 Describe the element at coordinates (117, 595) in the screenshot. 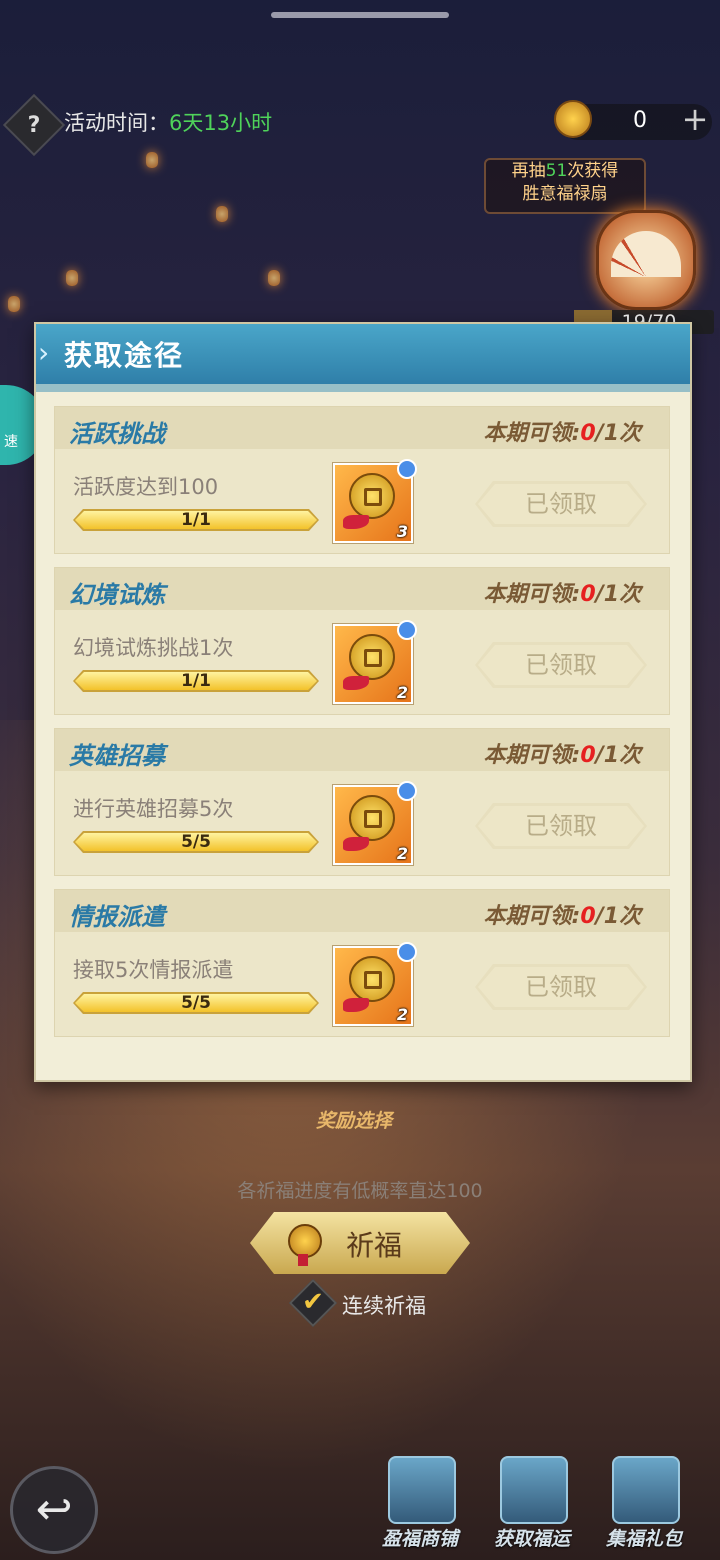

I see `task-title: 幻境试炼` at that location.